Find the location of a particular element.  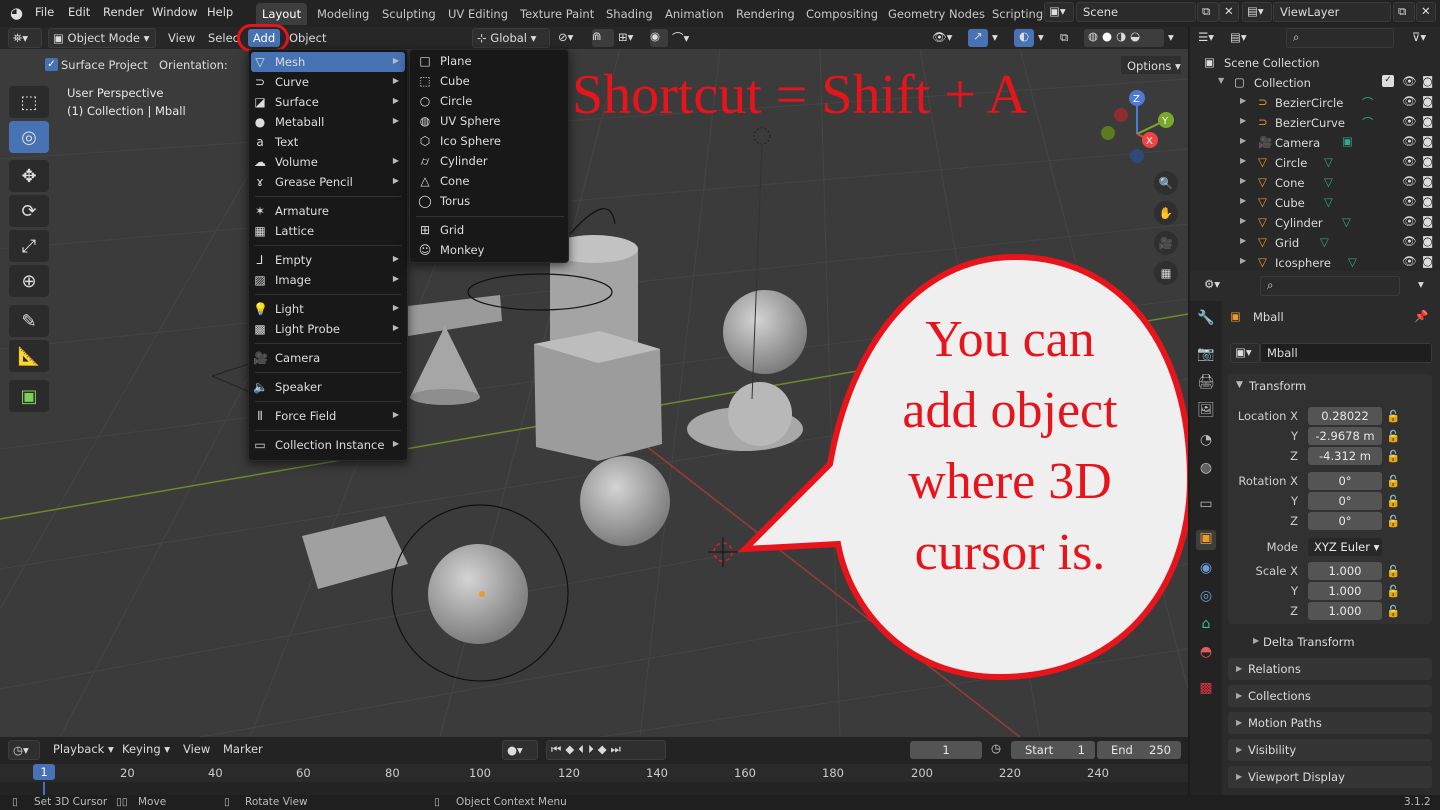

add-menu-light-probe: ▩ Light Probe ▶ is located at coordinates (328, 329).